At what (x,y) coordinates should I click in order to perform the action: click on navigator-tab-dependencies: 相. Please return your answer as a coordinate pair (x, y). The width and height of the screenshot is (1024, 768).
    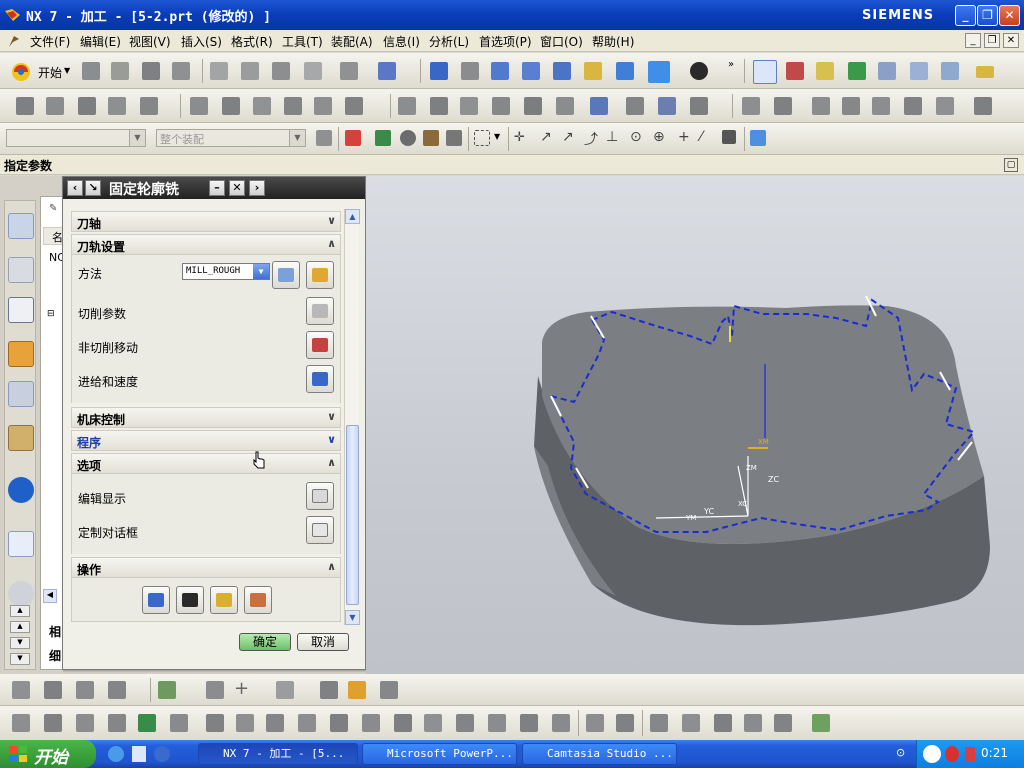
    Looking at the image, I should click on (55, 631).